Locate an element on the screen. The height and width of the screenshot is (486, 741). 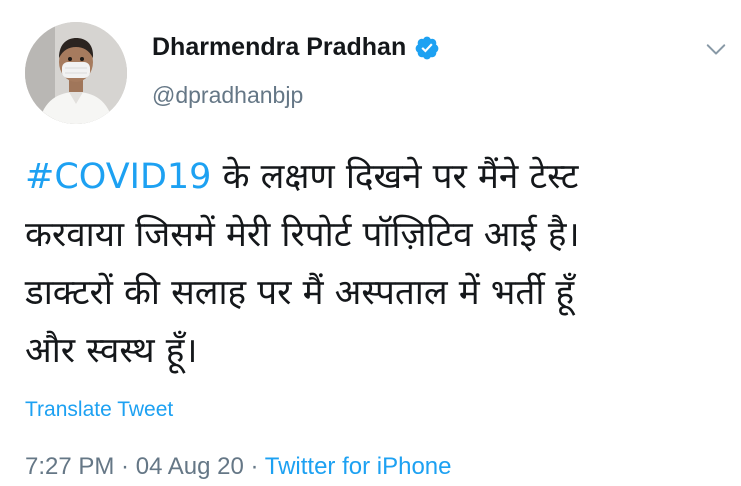
verified-badge-icon is located at coordinates (427, 47).